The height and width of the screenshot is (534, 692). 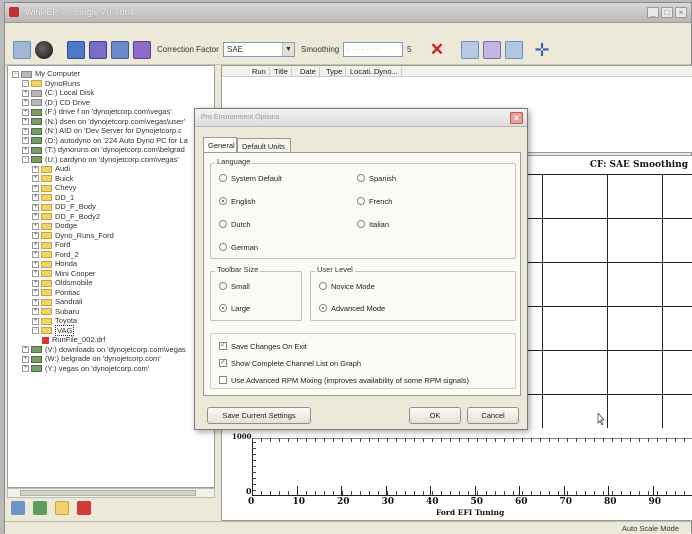 What do you see at coordinates (53, 197) in the screenshot?
I see `tree-item-dd-1: + DD_1` at bounding box center [53, 197].